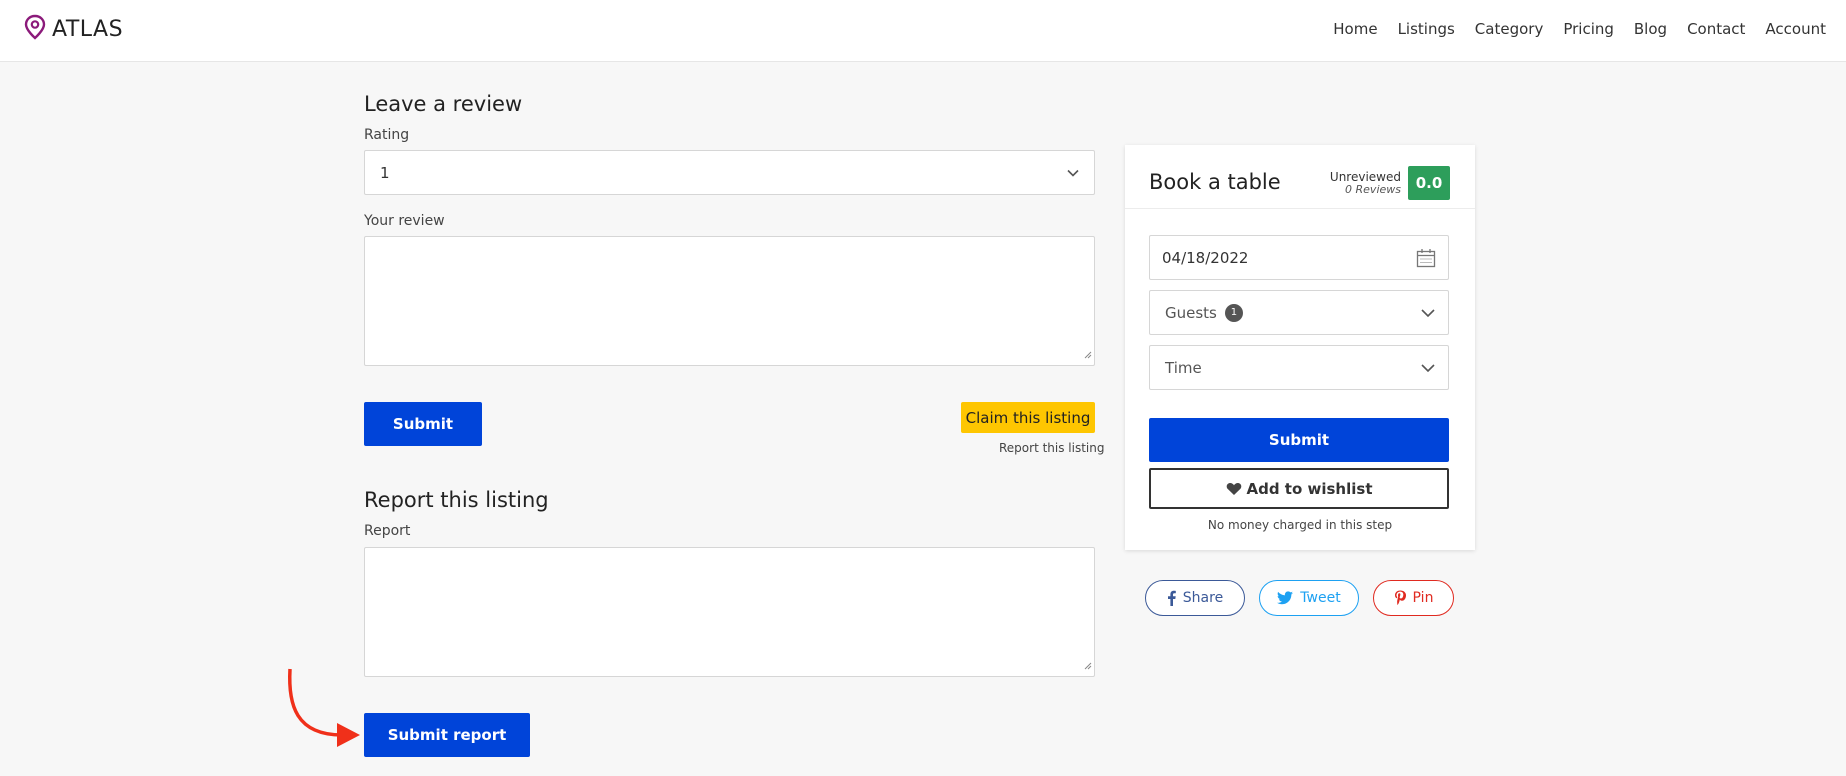 Image resolution: width=1846 pixels, height=776 pixels. What do you see at coordinates (1373, 189) in the screenshot?
I see `reviews-count: 0 Reviews` at bounding box center [1373, 189].